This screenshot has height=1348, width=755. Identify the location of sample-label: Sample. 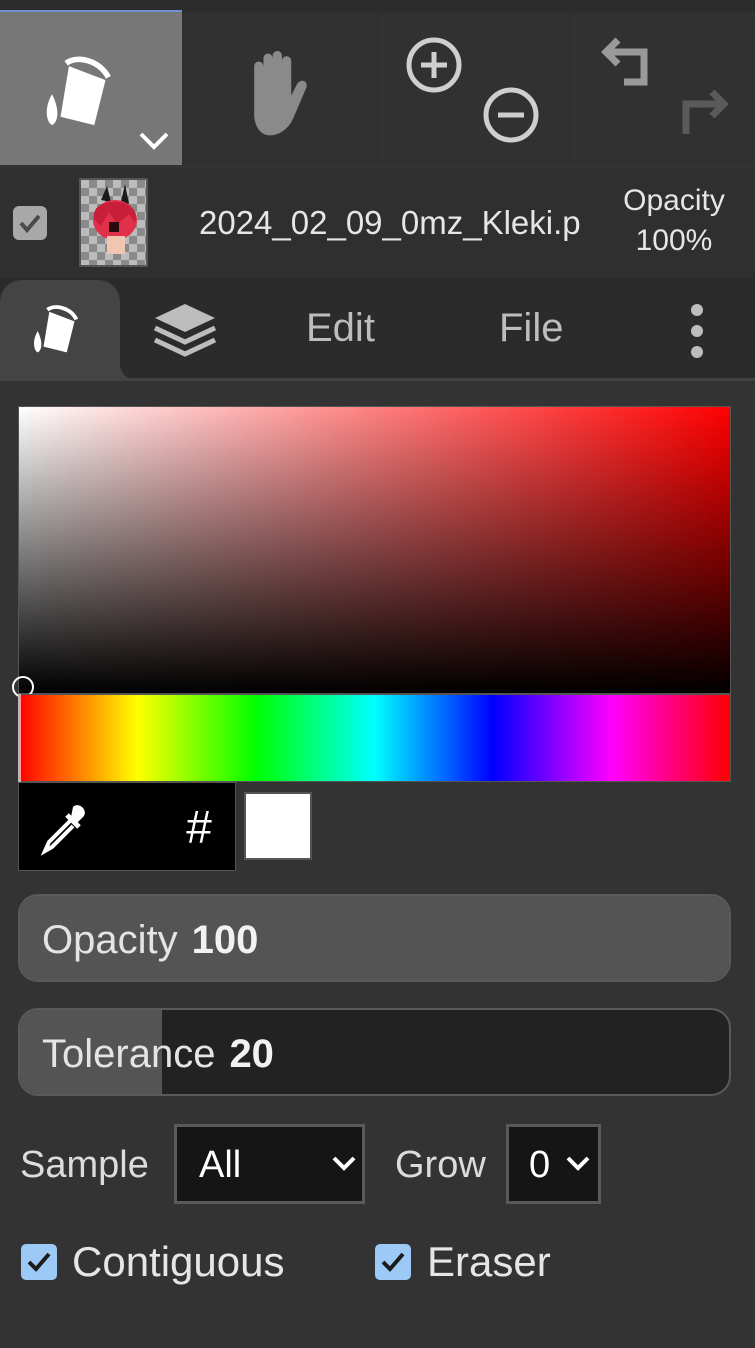
(84, 1165).